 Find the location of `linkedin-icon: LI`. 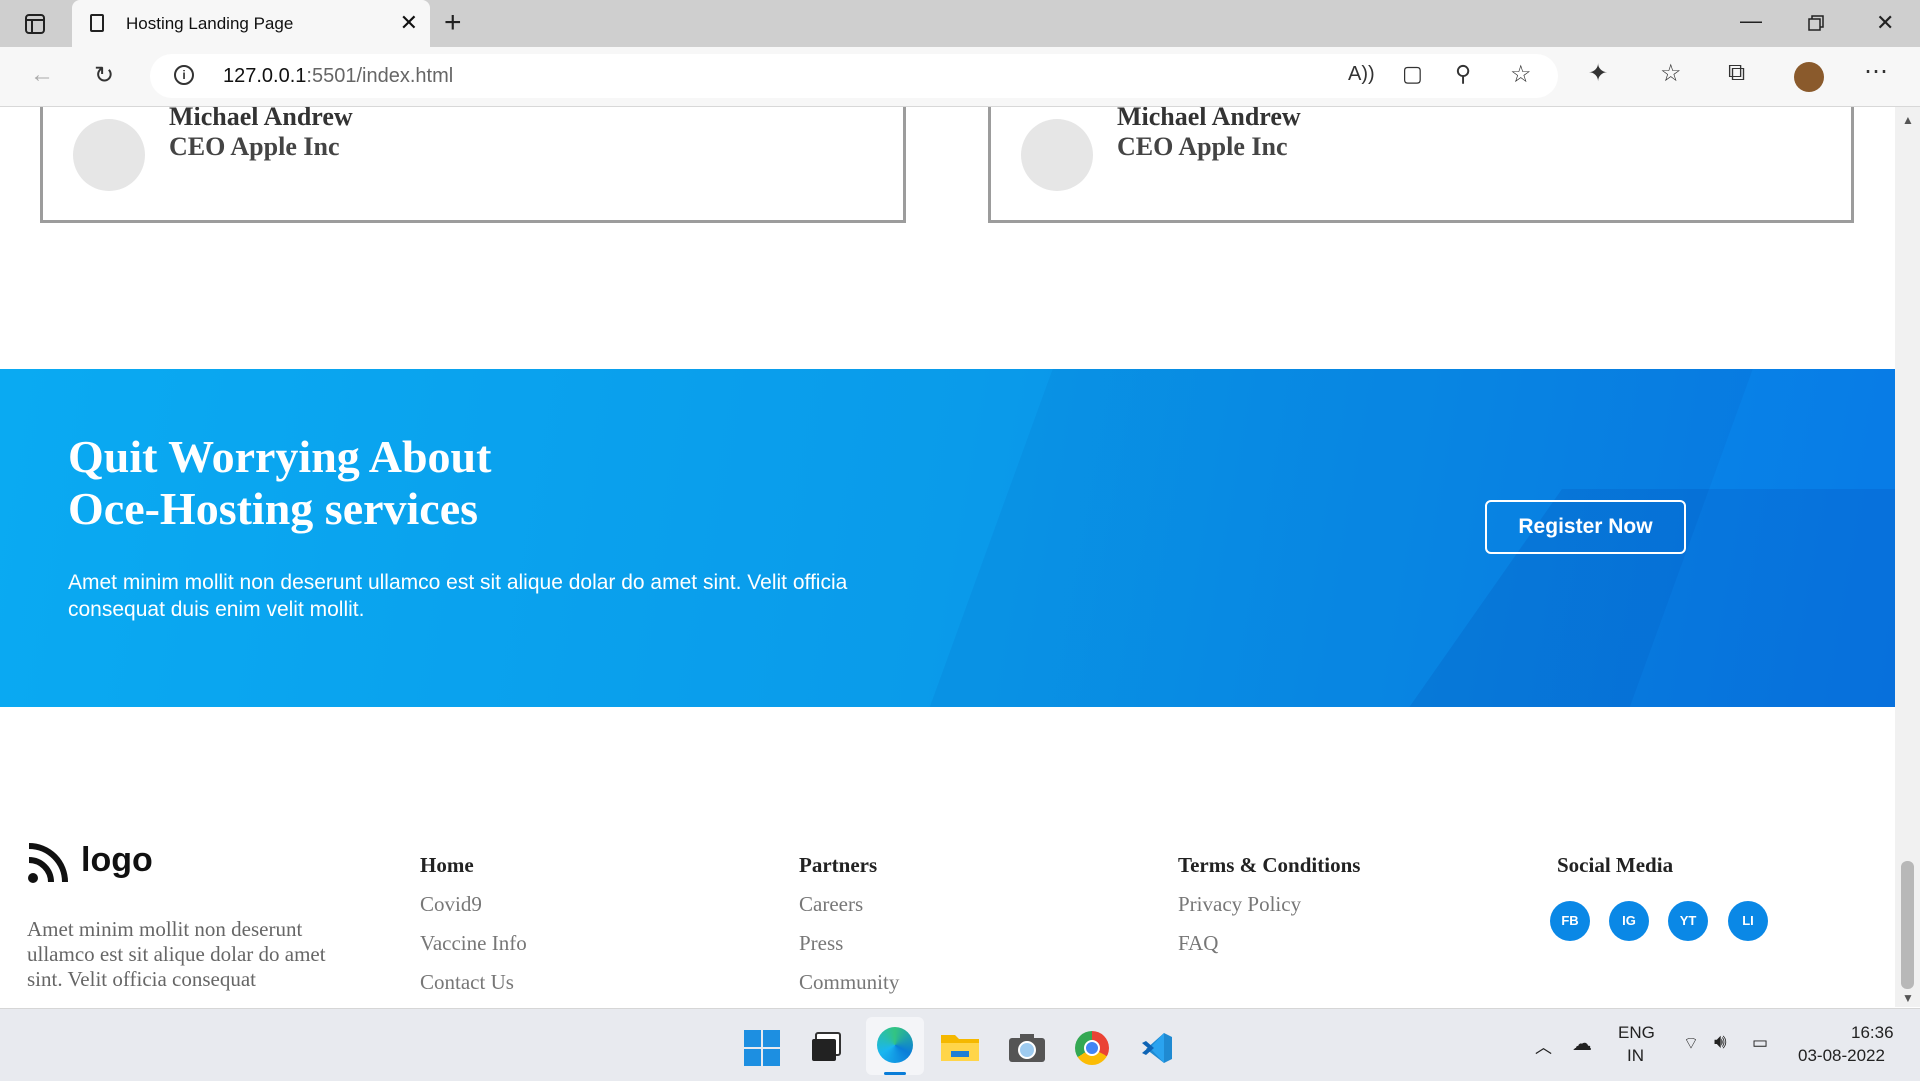

linkedin-icon: LI is located at coordinates (1748, 921).